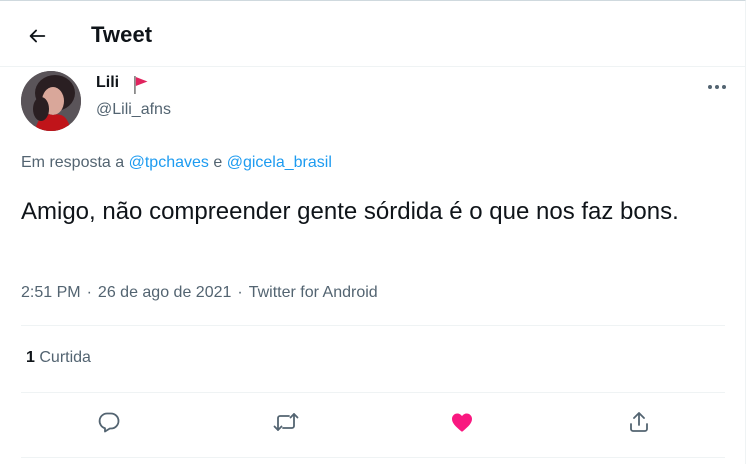 The image size is (748, 464). What do you see at coordinates (164, 292) in the screenshot?
I see `tweet-date: 26 de ago de 2021` at bounding box center [164, 292].